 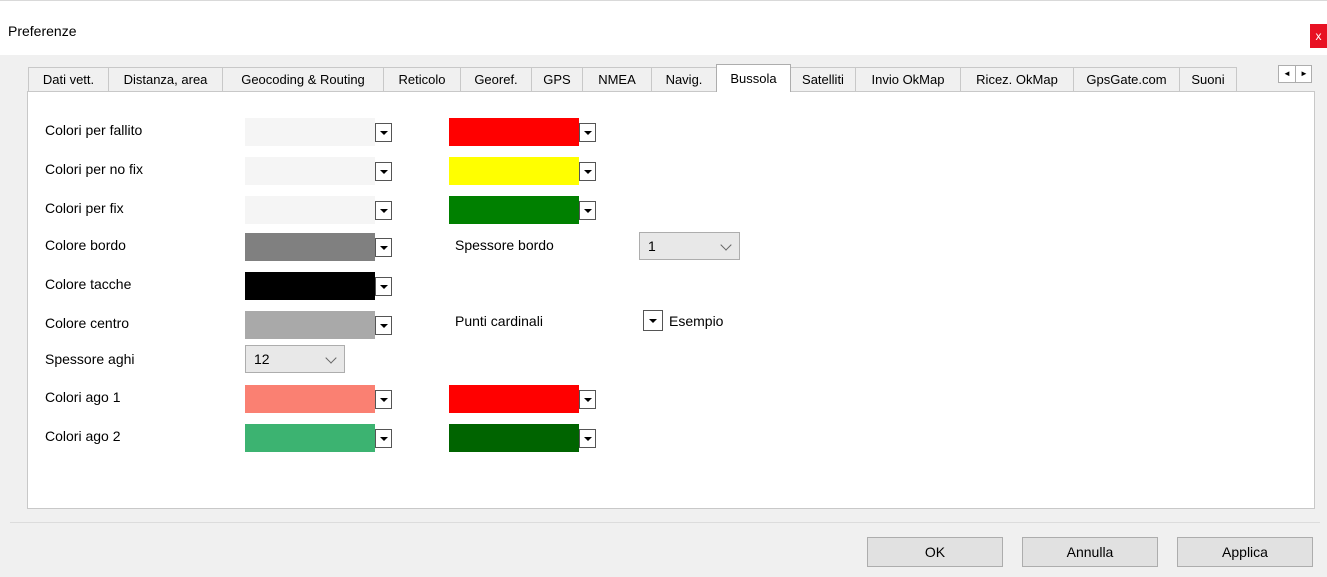 What do you see at coordinates (1017, 79) in the screenshot?
I see `tab-ricez-okmap: Ricez. OkMap` at bounding box center [1017, 79].